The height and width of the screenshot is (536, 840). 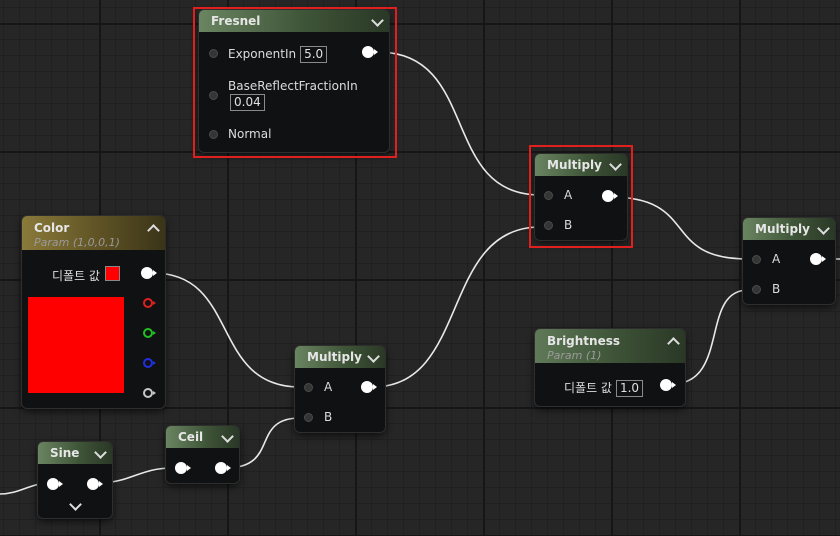 What do you see at coordinates (149, 273) in the screenshot?
I see `color-rgb-output-pin` at bounding box center [149, 273].